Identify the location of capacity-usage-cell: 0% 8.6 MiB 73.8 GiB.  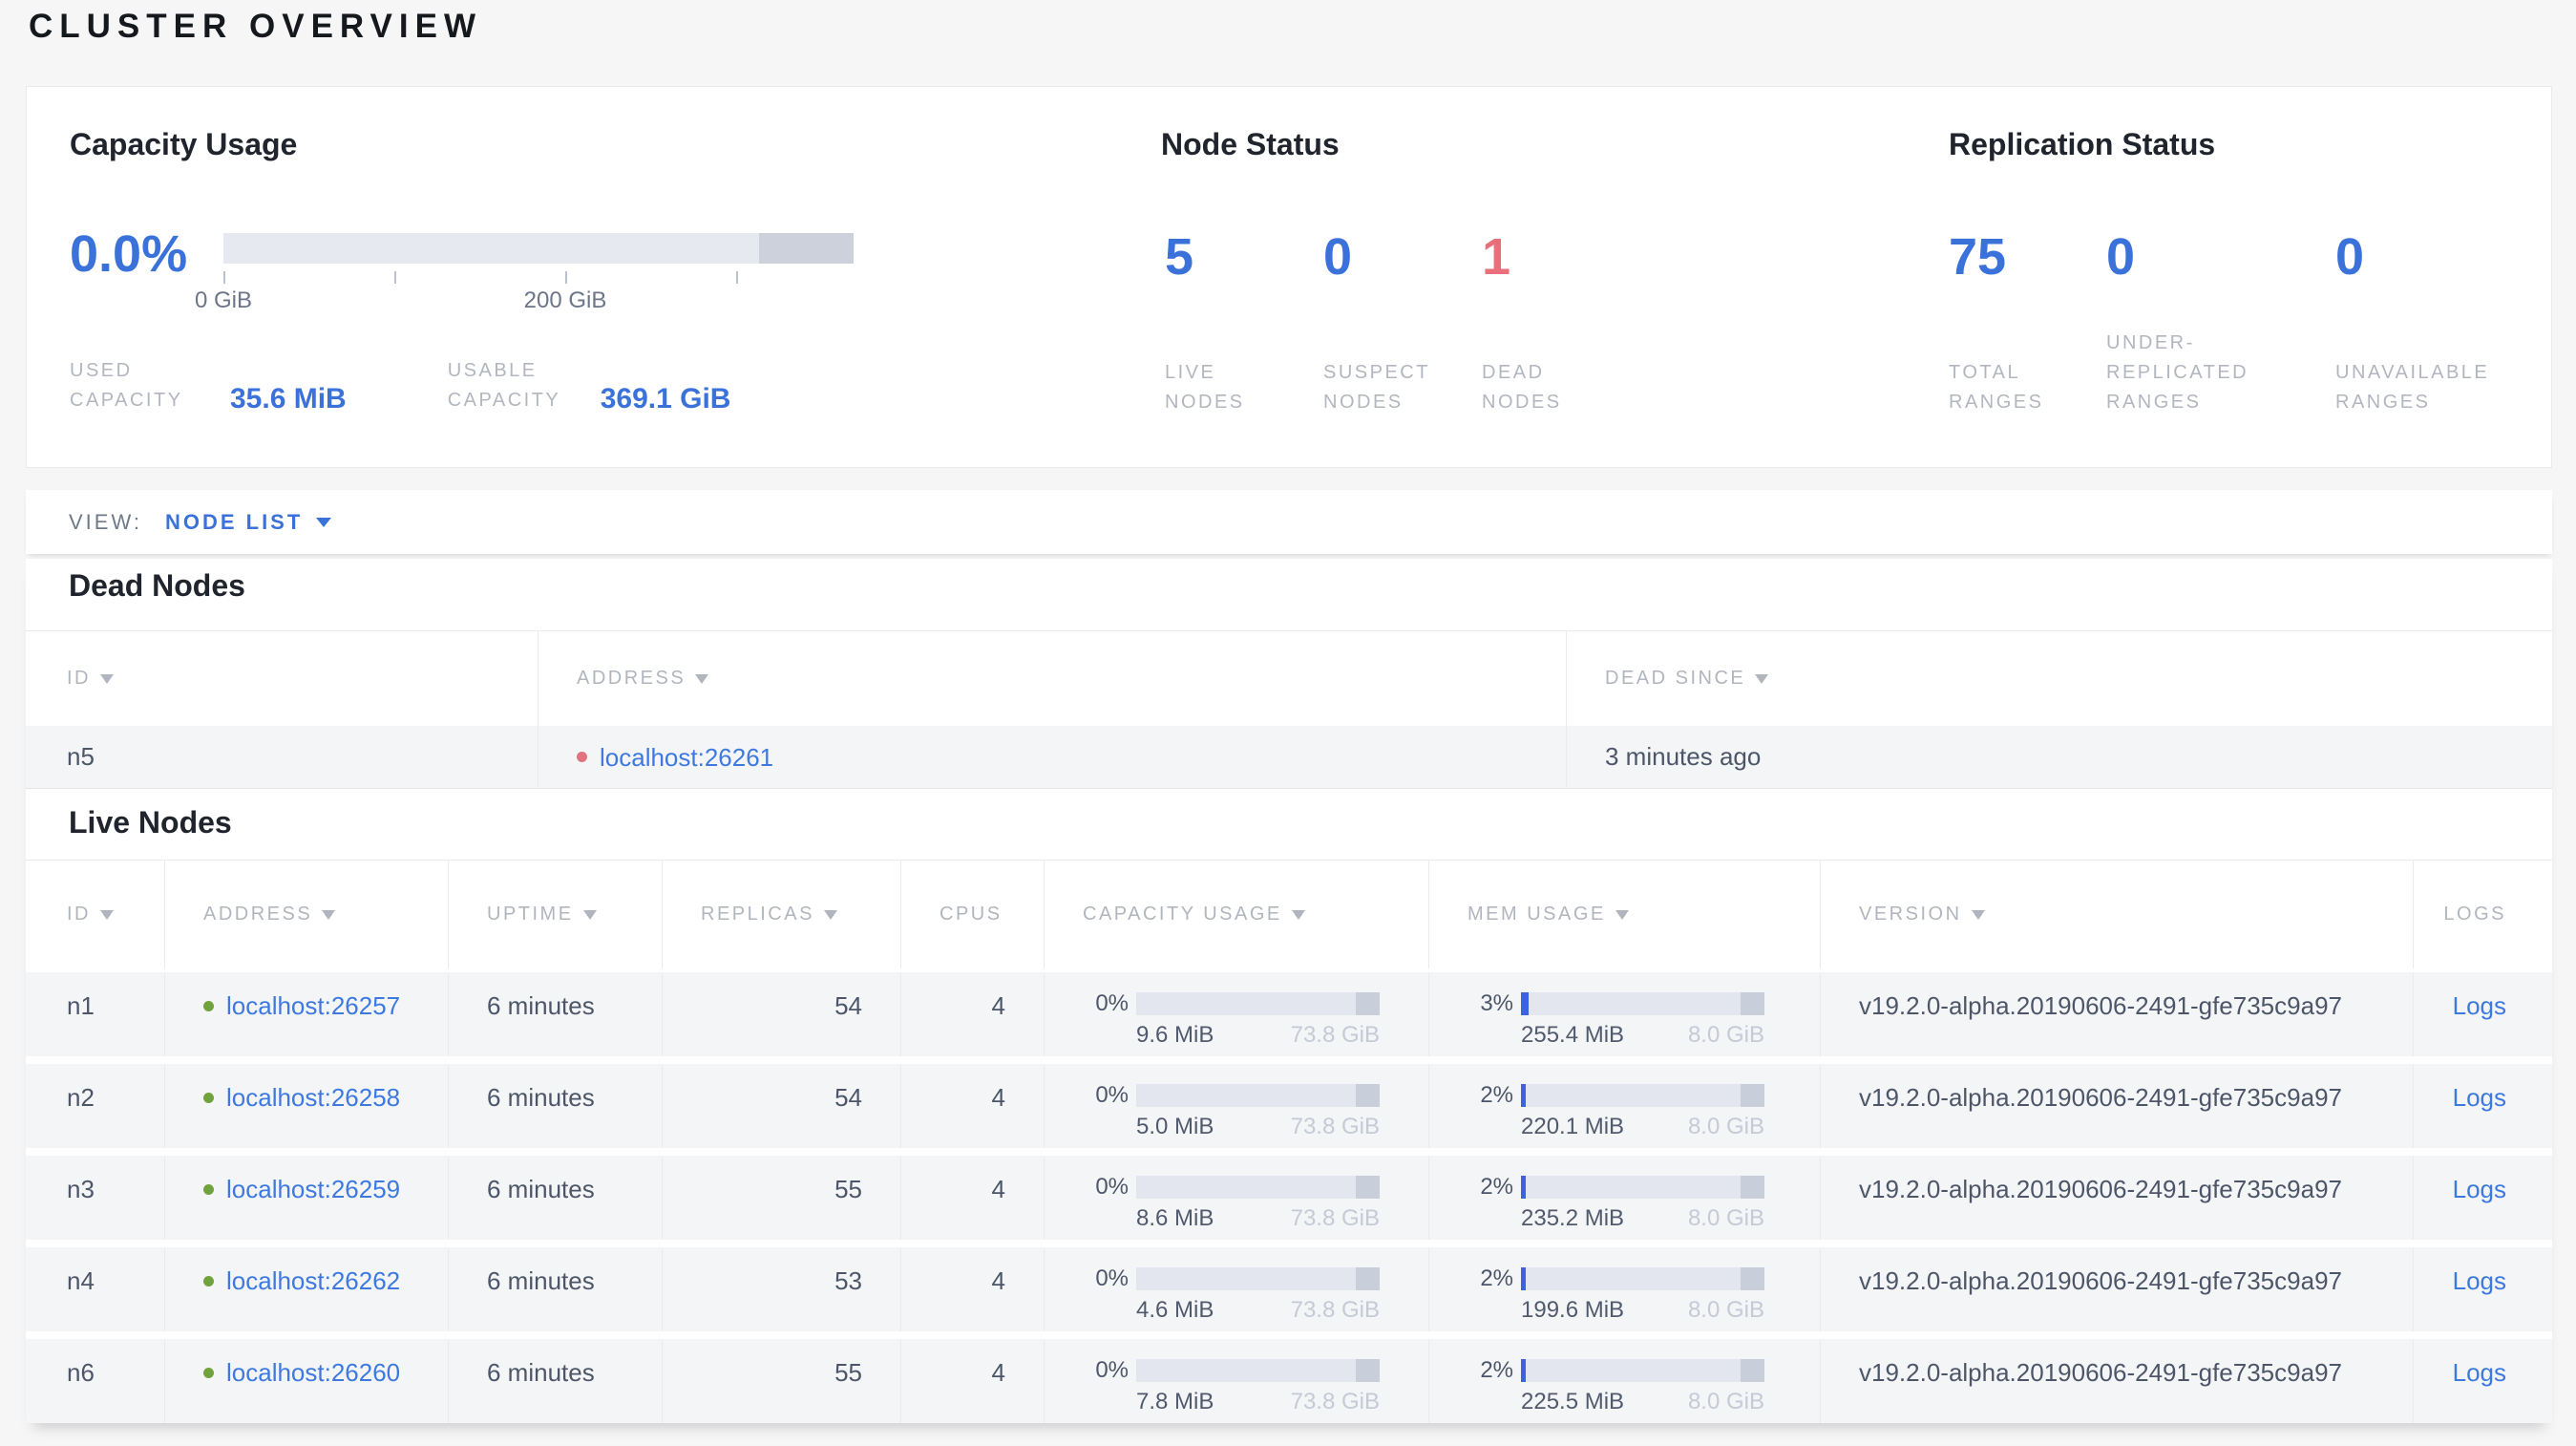
(1236, 1198).